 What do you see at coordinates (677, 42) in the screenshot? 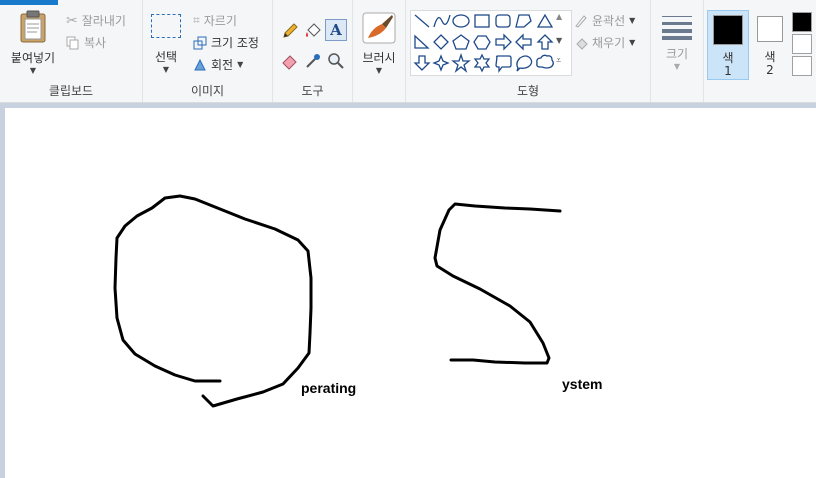
I see `size-button: 크기 ▼` at bounding box center [677, 42].